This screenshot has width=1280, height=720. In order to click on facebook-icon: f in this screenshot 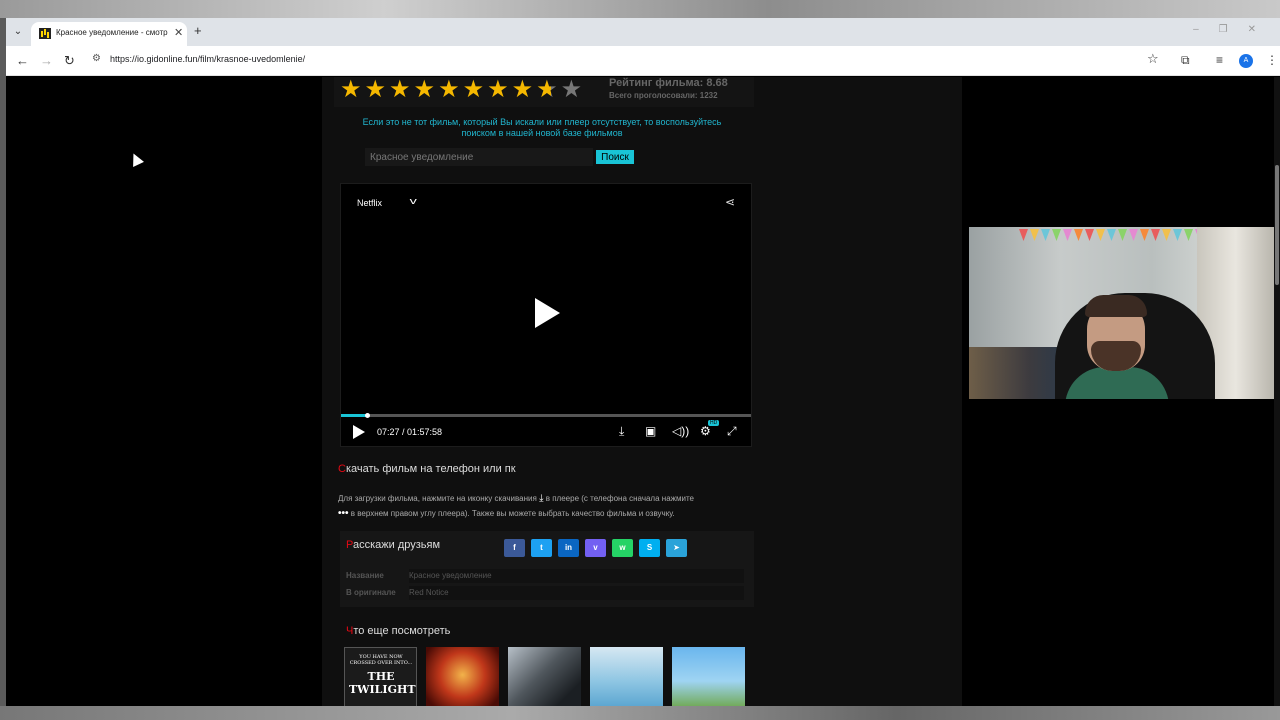, I will do `click(514, 548)`.